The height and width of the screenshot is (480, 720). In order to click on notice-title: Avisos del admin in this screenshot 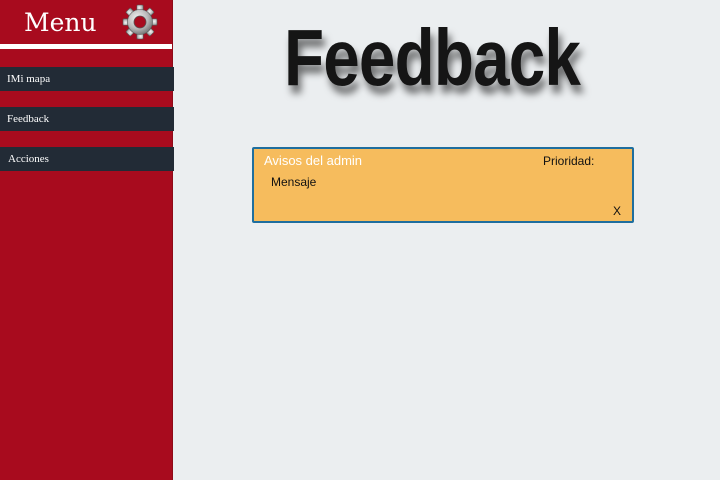, I will do `click(313, 160)`.